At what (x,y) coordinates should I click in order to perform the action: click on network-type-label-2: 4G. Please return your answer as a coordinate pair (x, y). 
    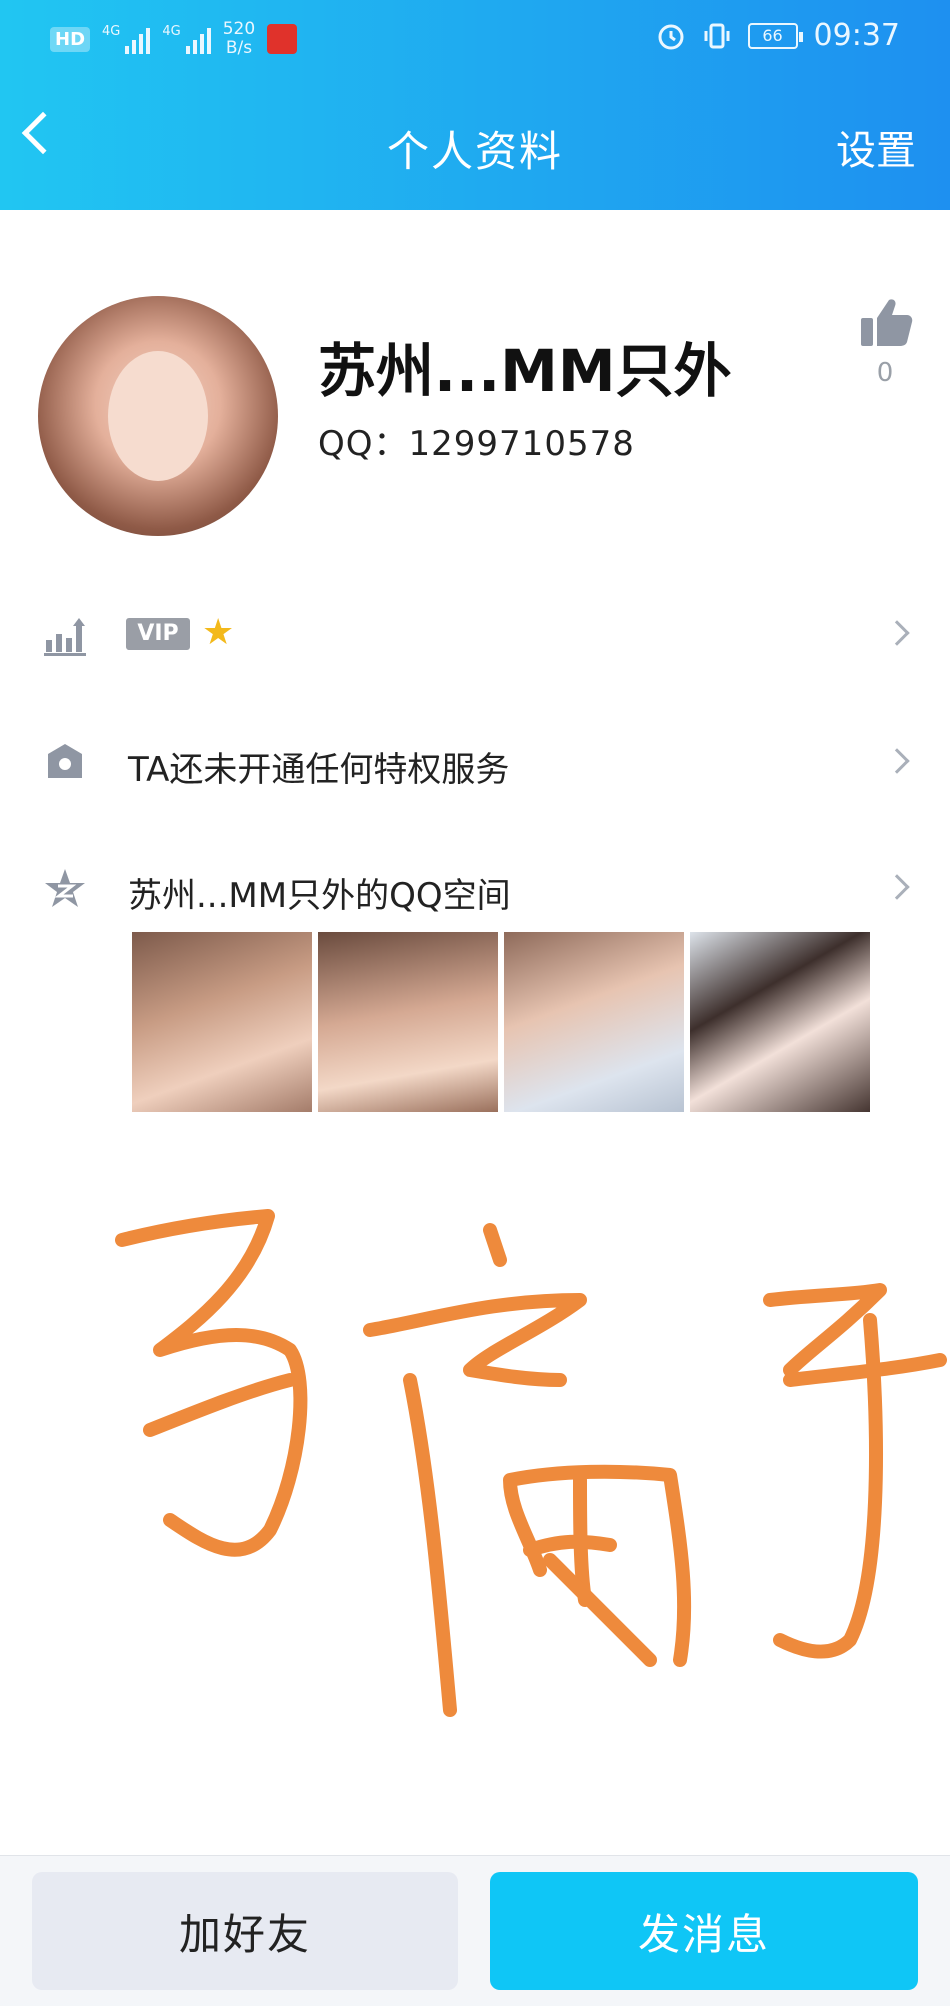
    Looking at the image, I should click on (171, 31).